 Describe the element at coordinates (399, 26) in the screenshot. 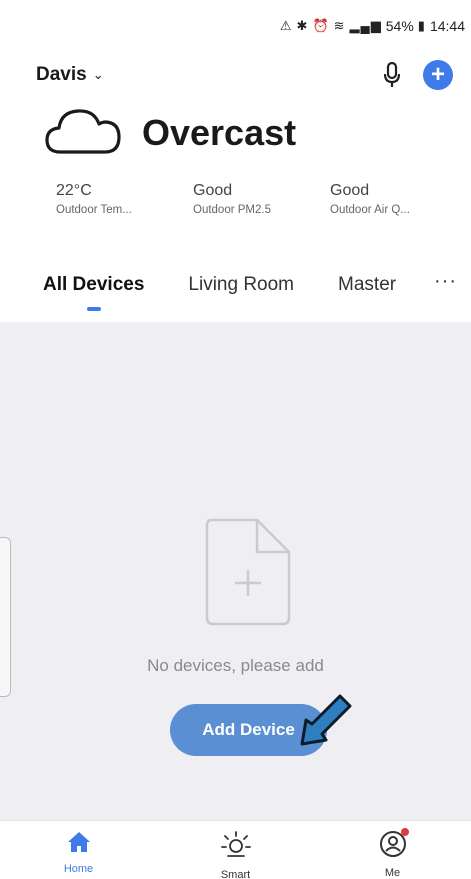

I see `battery-percentage: 54%` at that location.